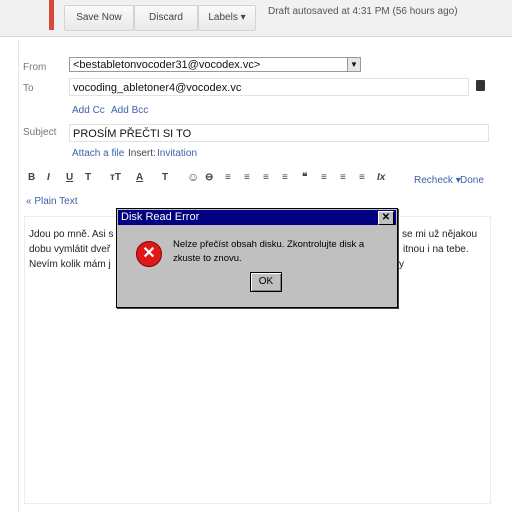 Image resolution: width=512 pixels, height=512 pixels. I want to click on insert-label: Insert:, so click(142, 153).